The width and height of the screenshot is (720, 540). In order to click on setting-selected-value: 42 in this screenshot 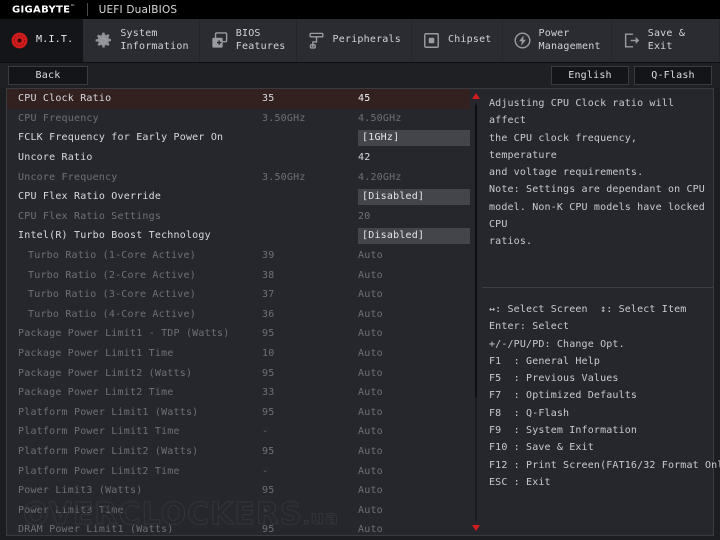, I will do `click(364, 157)`.